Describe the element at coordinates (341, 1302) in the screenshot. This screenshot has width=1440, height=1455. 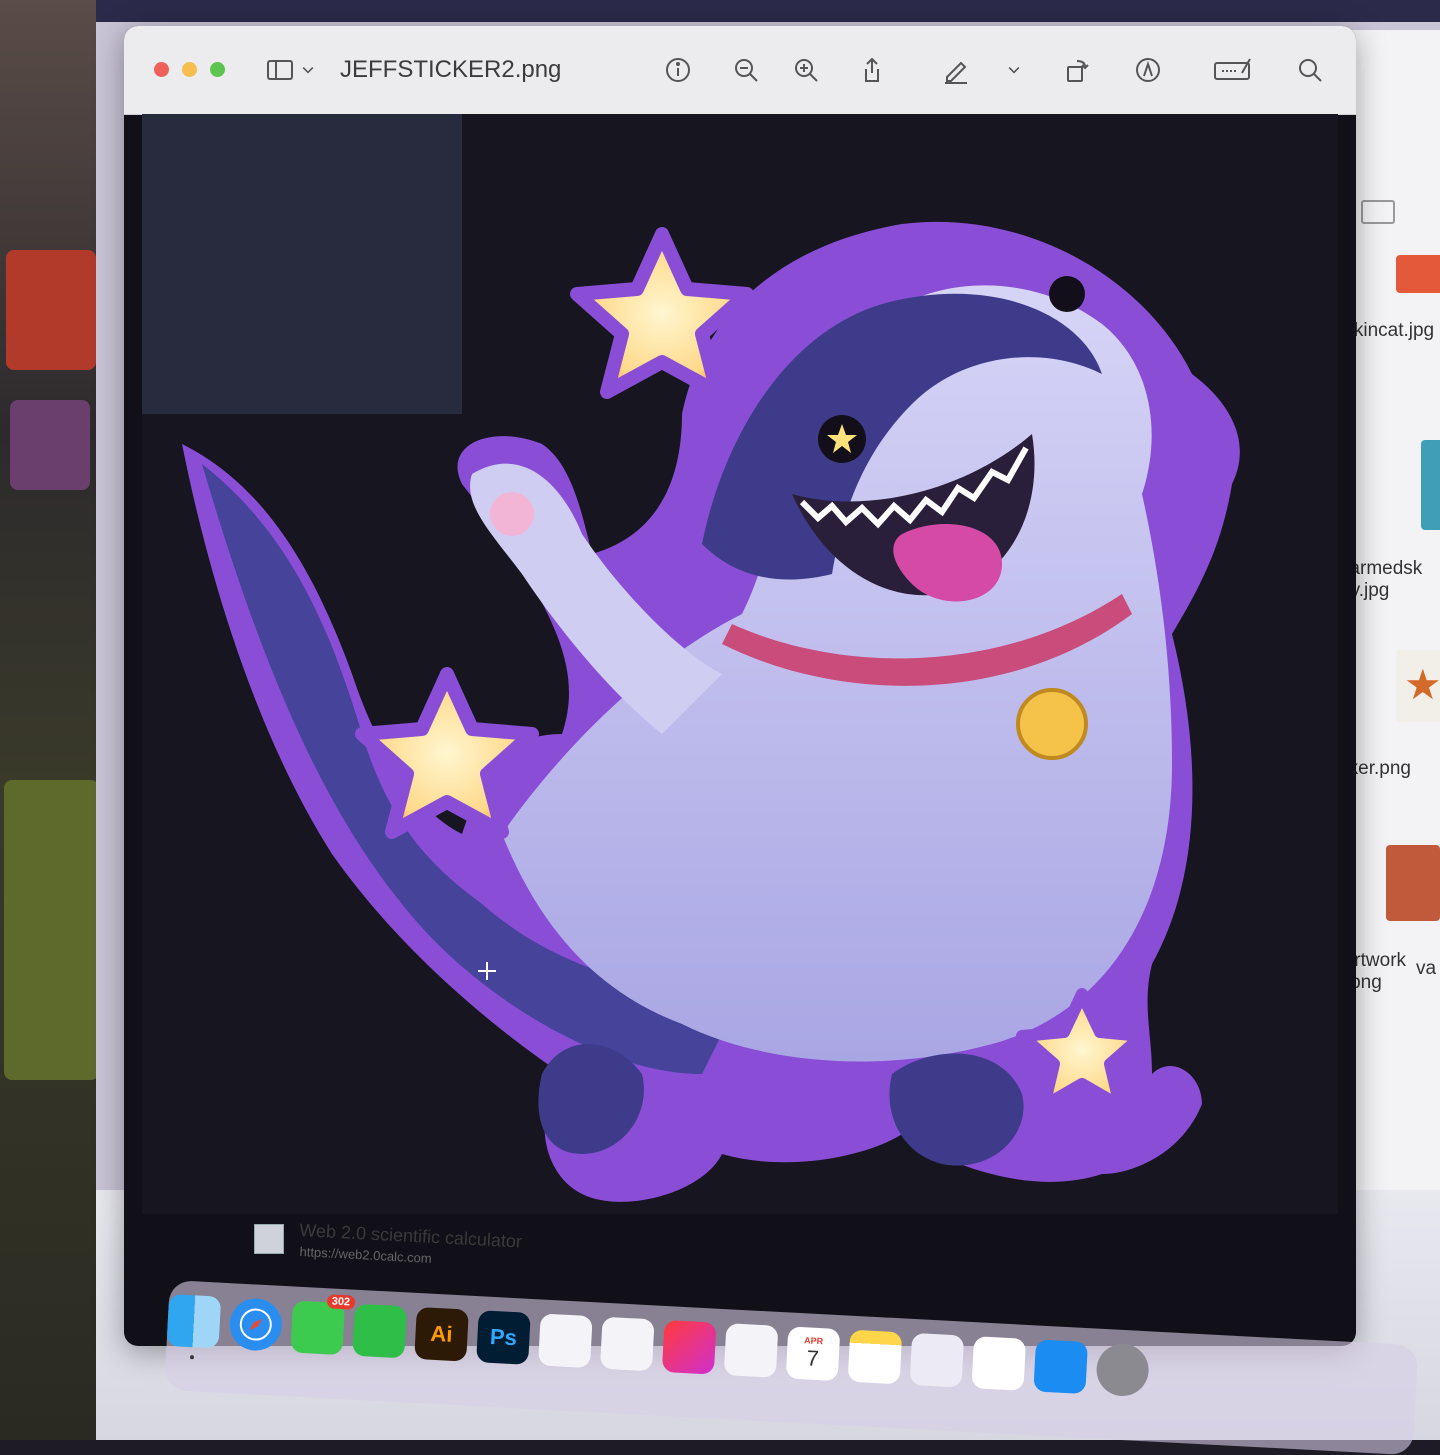
I see `unread-badge: 302` at that location.